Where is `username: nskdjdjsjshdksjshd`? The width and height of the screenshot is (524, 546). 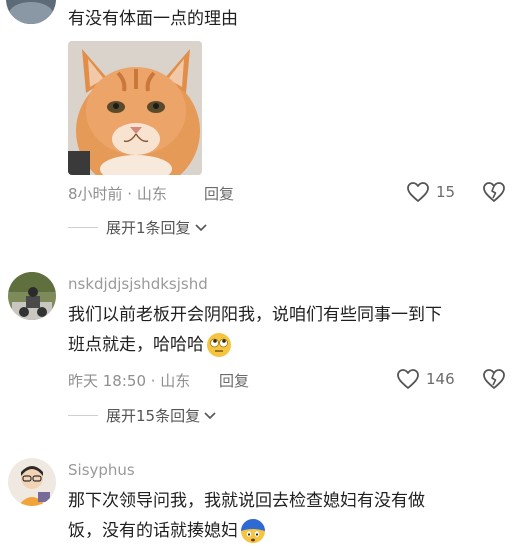 username: nskdjdjsjshdksjshd is located at coordinates (138, 284).